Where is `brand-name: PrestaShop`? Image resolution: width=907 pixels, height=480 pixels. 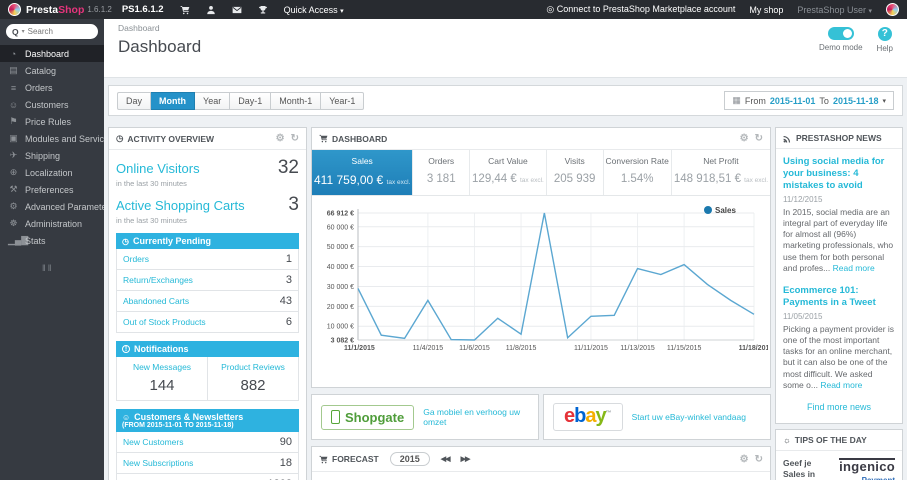 brand-name: PrestaShop is located at coordinates (55, 9).